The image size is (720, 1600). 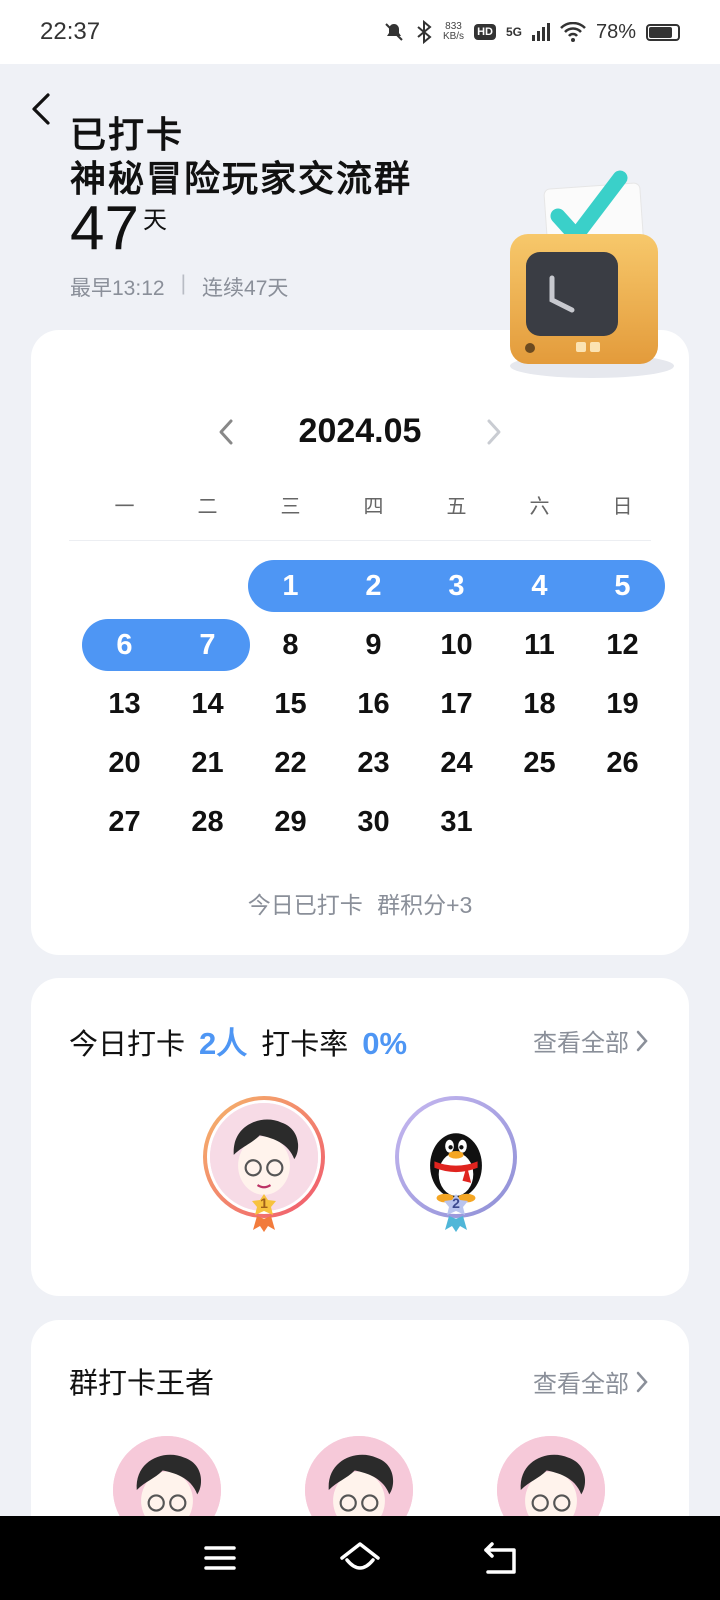 I want to click on calendar-day: 12, so click(x=622, y=645).